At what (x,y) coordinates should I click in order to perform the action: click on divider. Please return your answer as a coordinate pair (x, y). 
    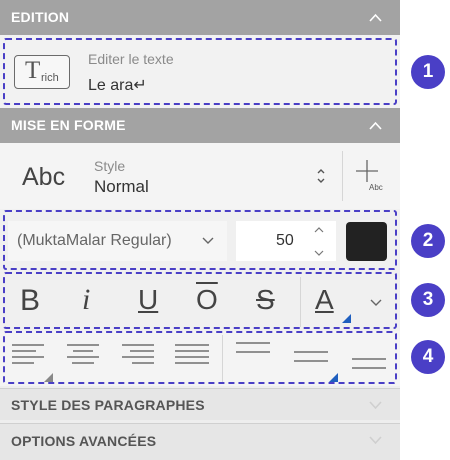
    Looking at the image, I should click on (222, 359).